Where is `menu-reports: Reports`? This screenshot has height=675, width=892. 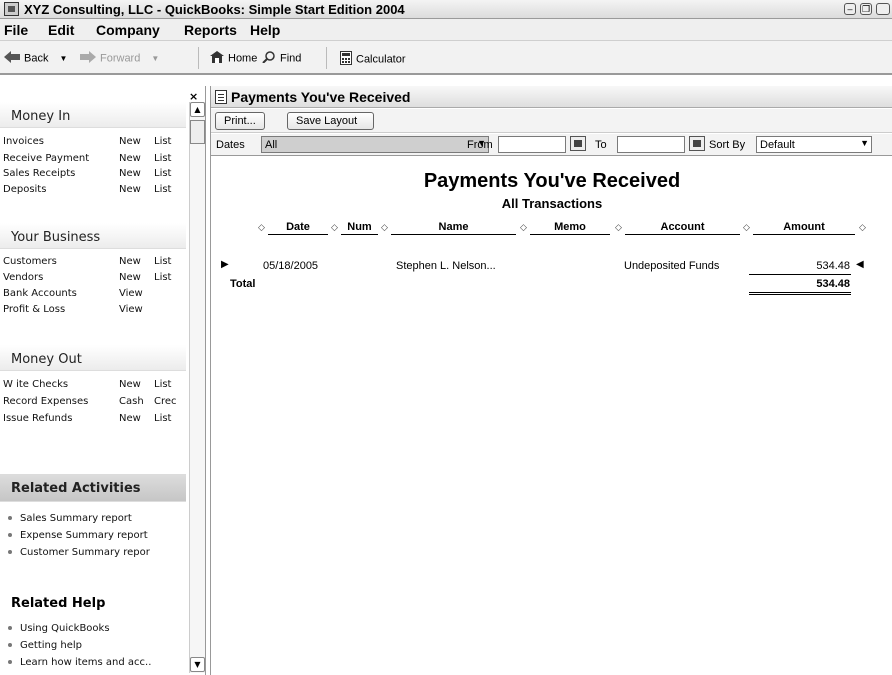 menu-reports: Reports is located at coordinates (210, 30).